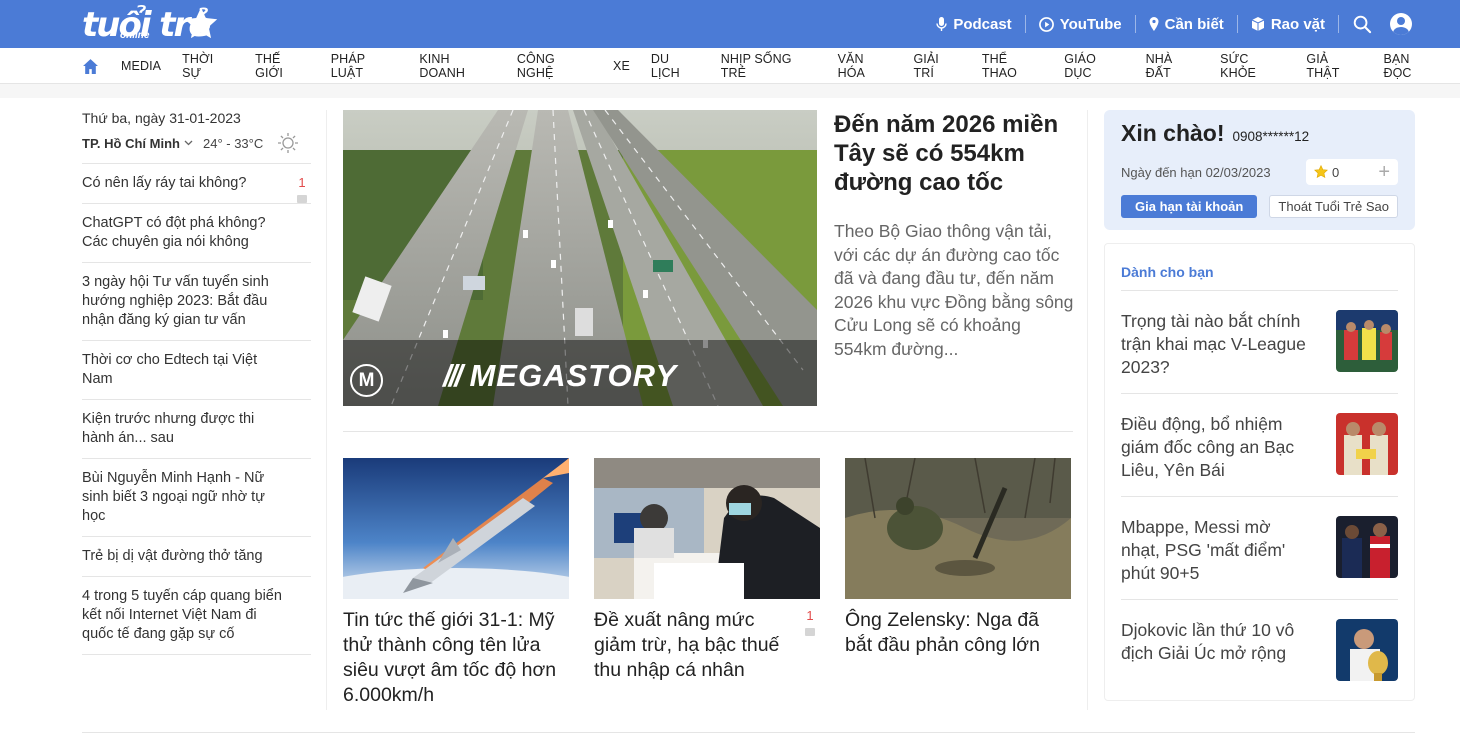 The image size is (1460, 736). I want to click on microphone-icon, so click(942, 24).